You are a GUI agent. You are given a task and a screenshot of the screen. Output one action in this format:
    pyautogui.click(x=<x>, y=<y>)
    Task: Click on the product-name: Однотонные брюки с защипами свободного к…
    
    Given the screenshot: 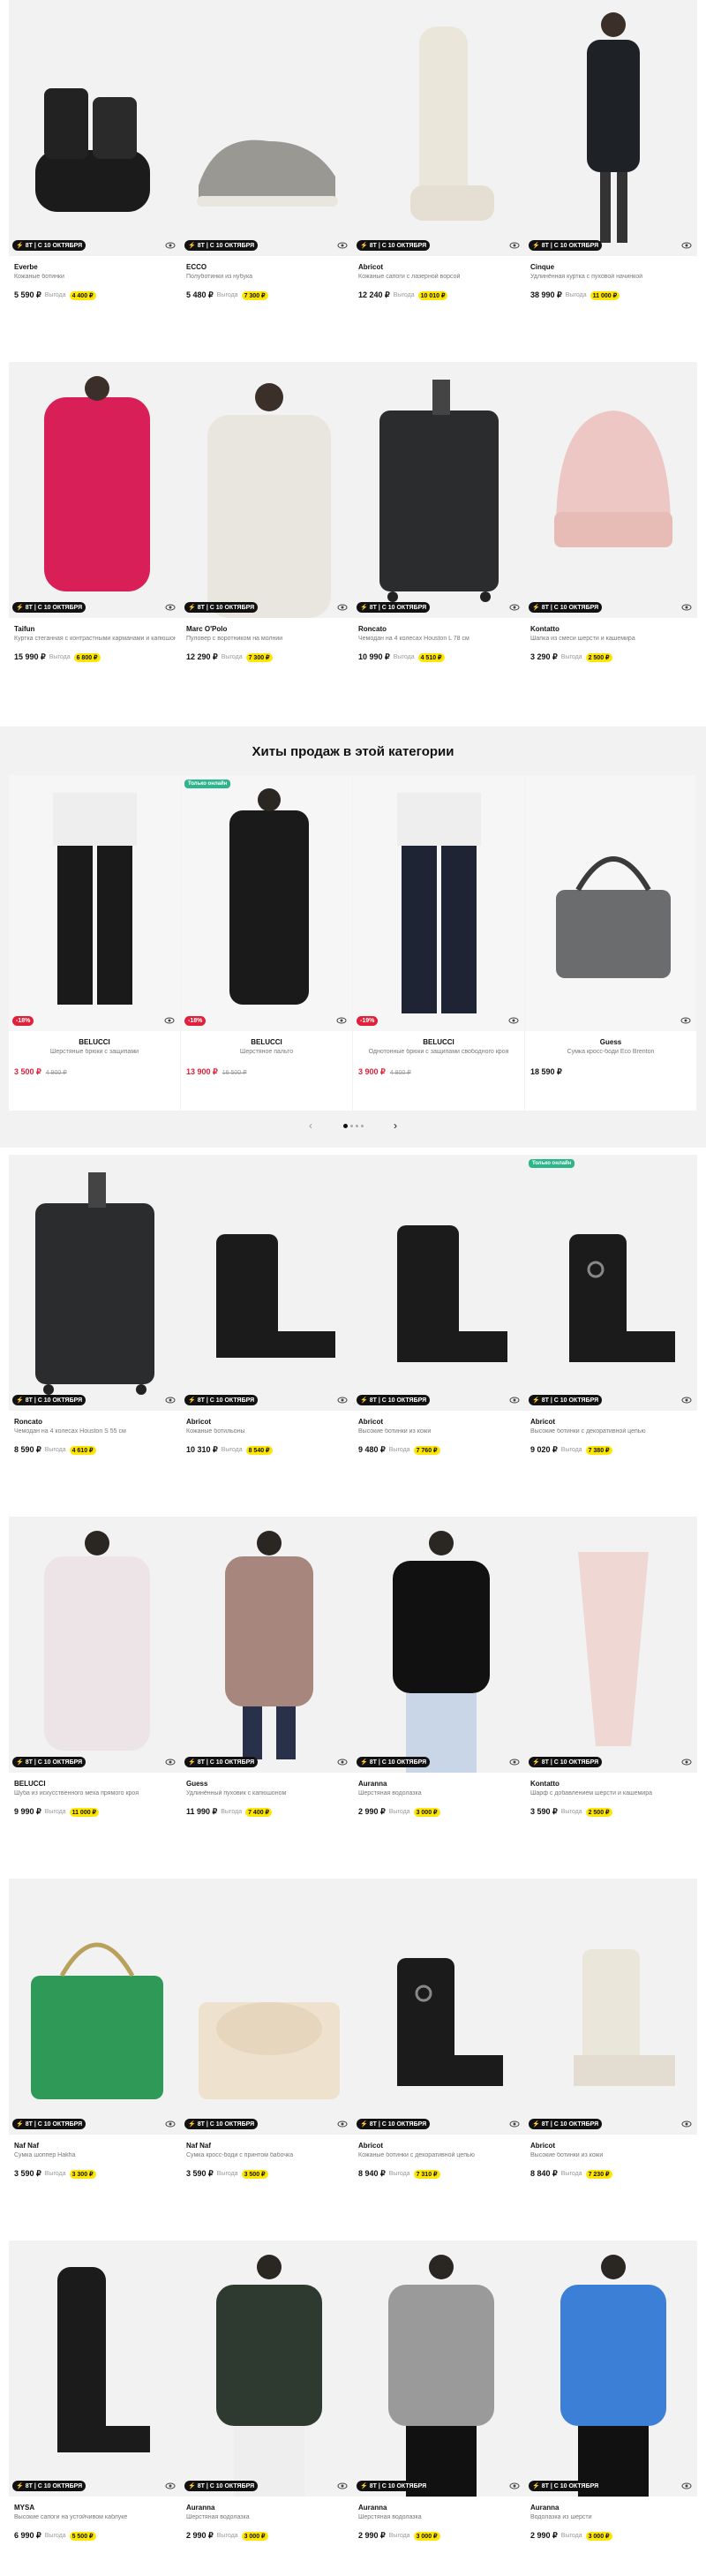 What is the action you would take?
    pyautogui.click(x=438, y=1052)
    